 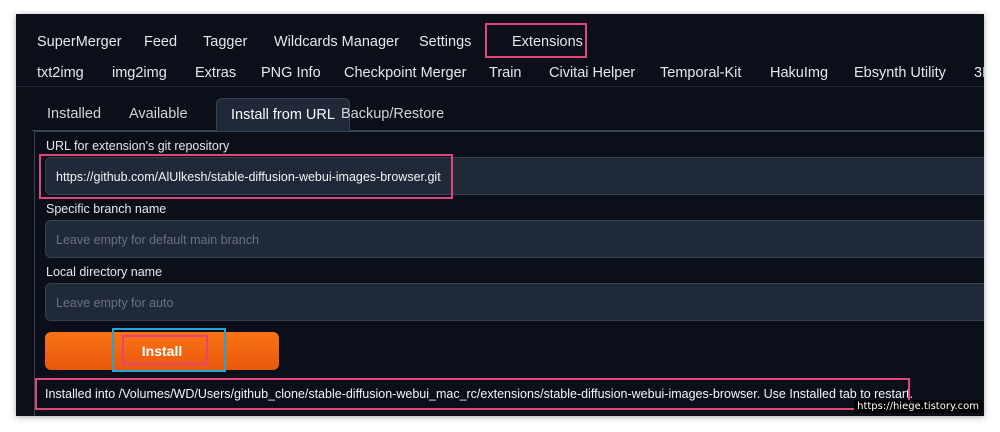 What do you see at coordinates (138, 146) in the screenshot?
I see `url-label: URL for extension's git repository` at bounding box center [138, 146].